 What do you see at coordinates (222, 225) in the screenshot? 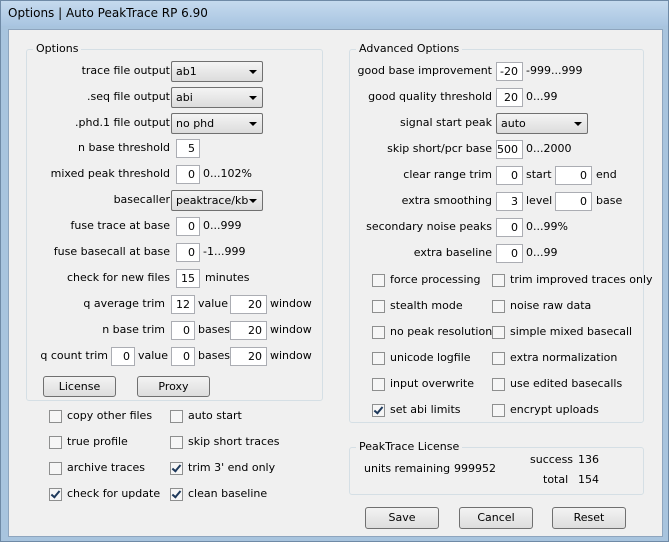
I see `fuse-trace-range: 0...999` at bounding box center [222, 225].